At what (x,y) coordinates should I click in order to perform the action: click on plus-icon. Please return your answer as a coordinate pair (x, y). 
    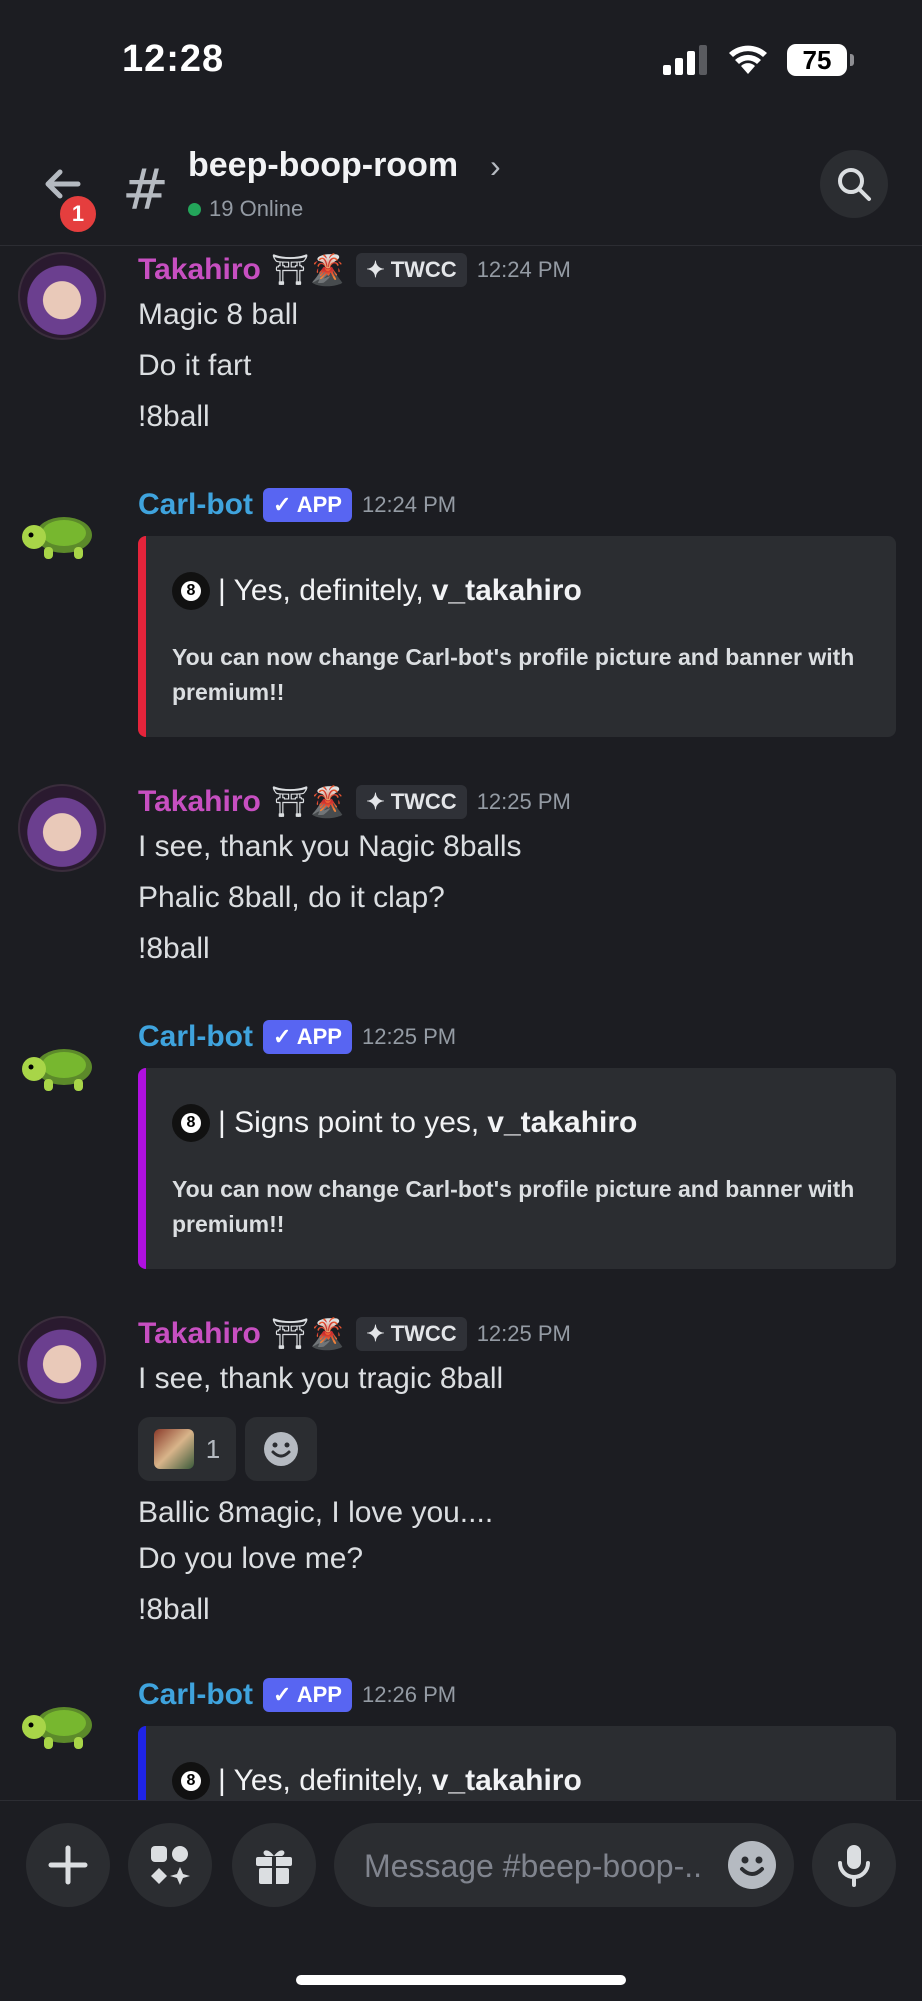
    Looking at the image, I should click on (68, 1865).